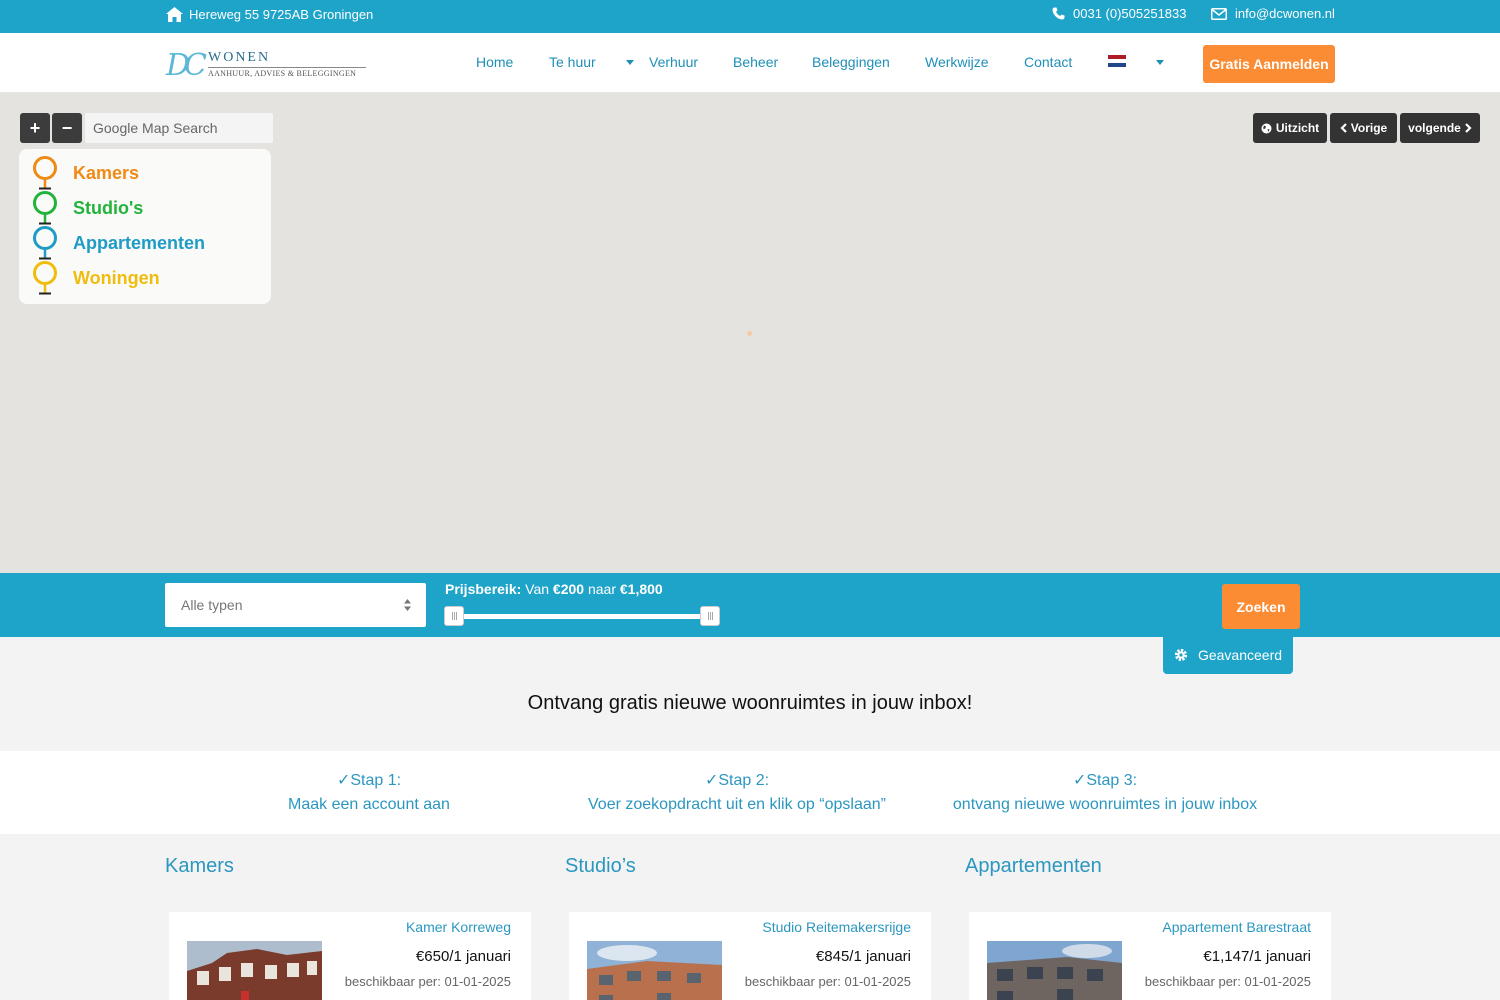  I want to click on phone-icon, so click(1058, 13).